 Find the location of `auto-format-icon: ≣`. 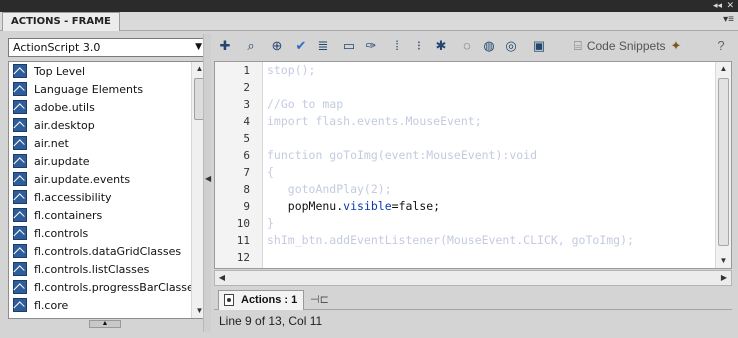

auto-format-icon: ≣ is located at coordinates (323, 46).